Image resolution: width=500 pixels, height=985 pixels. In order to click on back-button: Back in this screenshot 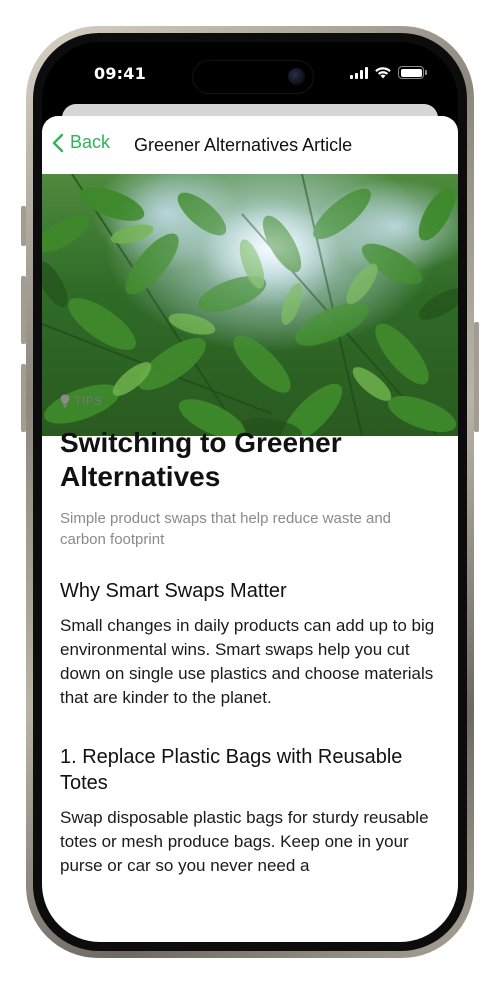, I will do `click(81, 142)`.